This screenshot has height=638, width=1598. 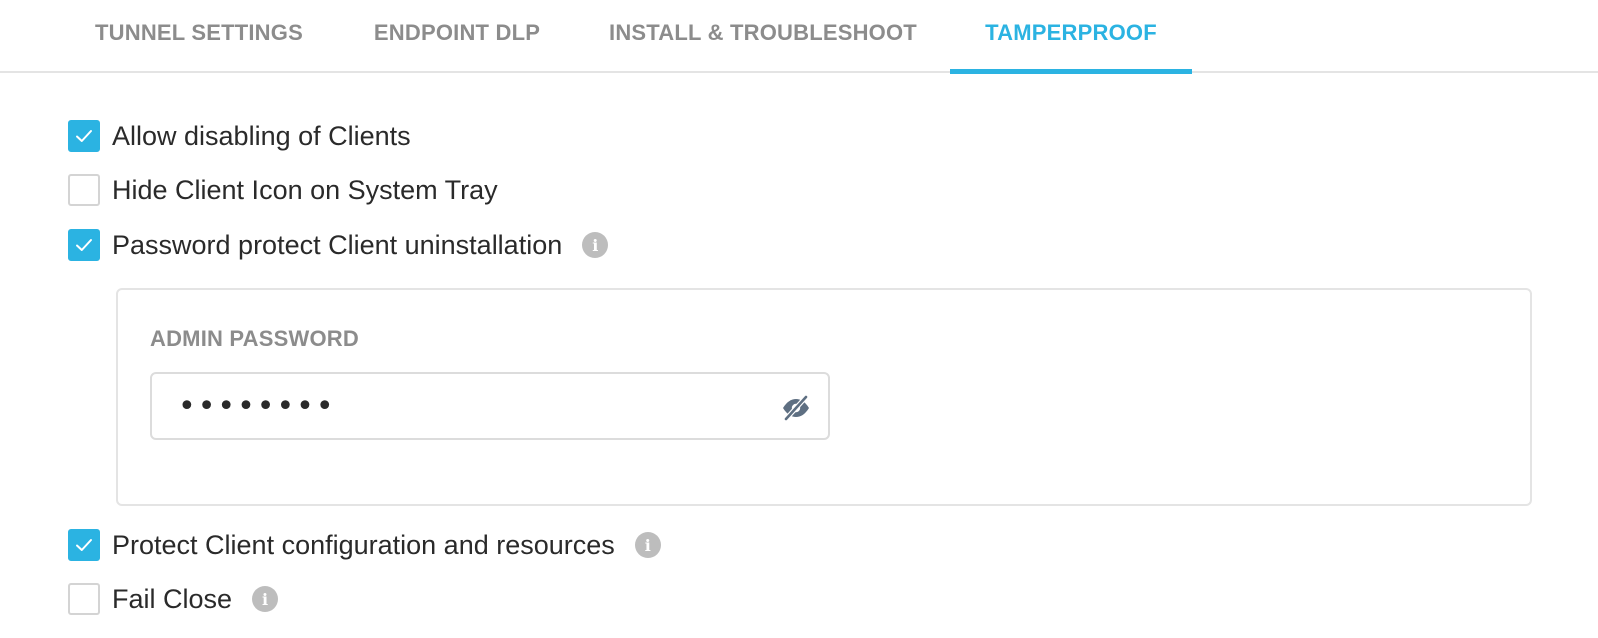 I want to click on fail-close-checkbox, so click(x=84, y=599).